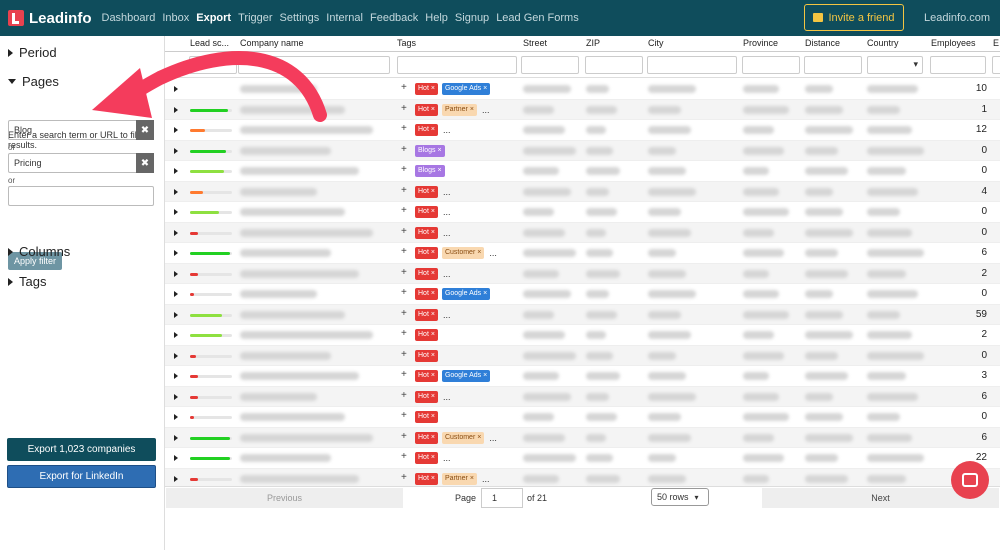 The image size is (1000, 550). I want to click on export-companies-button: Export 1,023 companies, so click(81, 449).